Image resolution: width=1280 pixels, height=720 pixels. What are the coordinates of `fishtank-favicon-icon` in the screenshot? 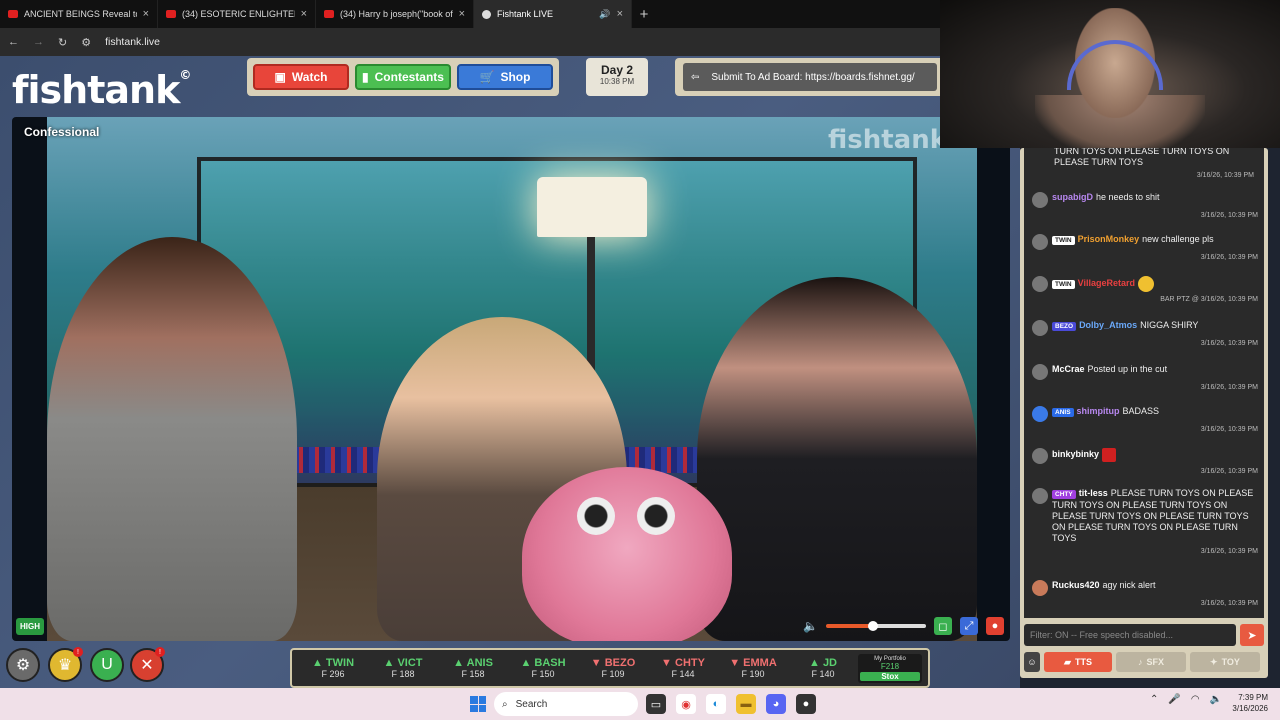 It's located at (486, 14).